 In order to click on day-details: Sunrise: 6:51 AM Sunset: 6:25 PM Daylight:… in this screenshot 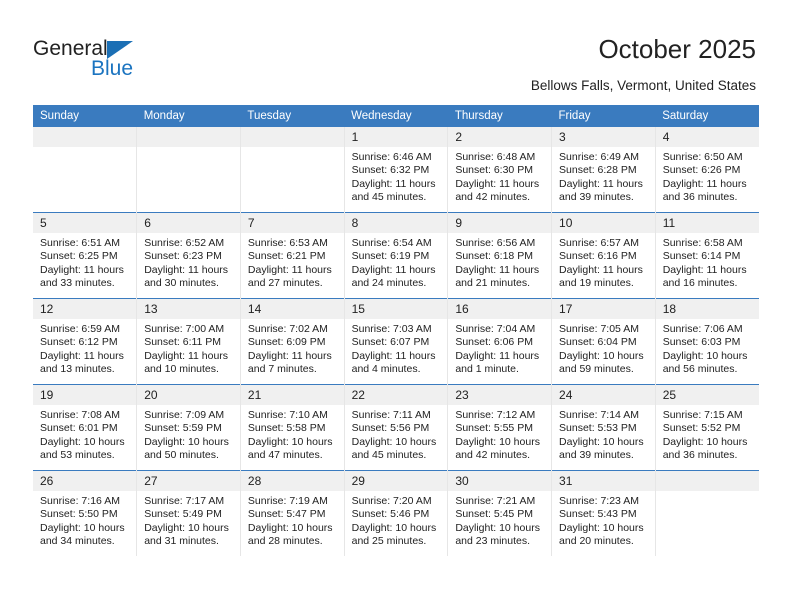, I will do `click(84, 262)`.